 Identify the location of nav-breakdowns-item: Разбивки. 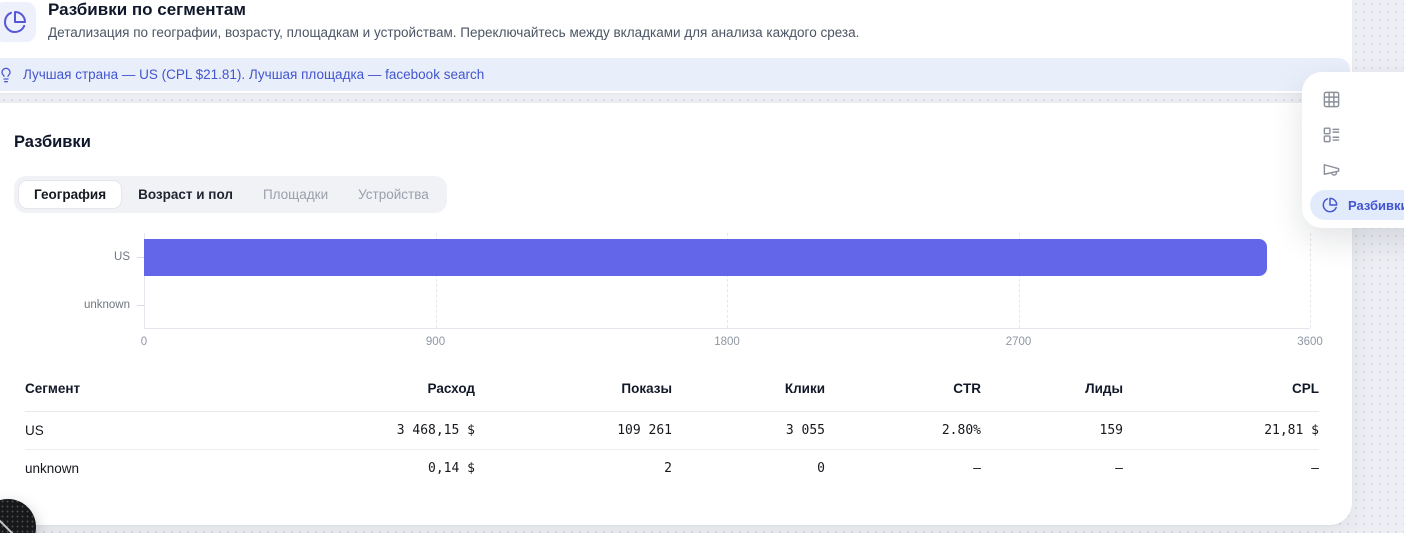
(1357, 205).